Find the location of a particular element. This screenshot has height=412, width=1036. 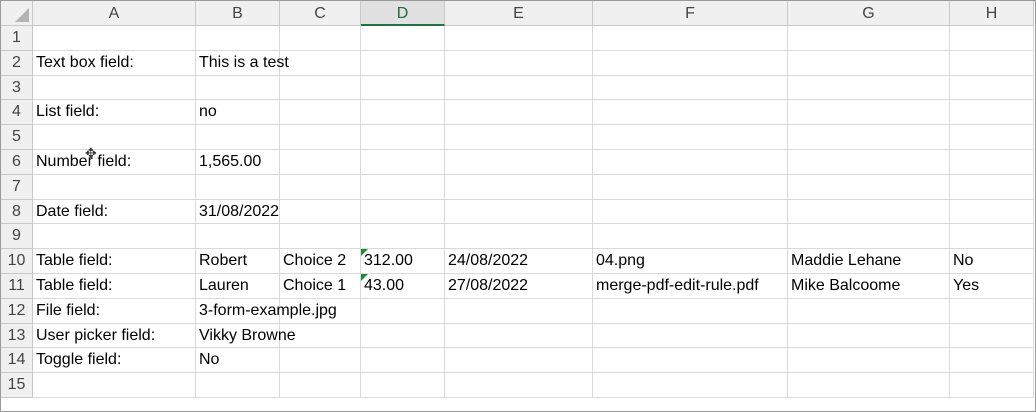

cell-d2 is located at coordinates (403, 63).